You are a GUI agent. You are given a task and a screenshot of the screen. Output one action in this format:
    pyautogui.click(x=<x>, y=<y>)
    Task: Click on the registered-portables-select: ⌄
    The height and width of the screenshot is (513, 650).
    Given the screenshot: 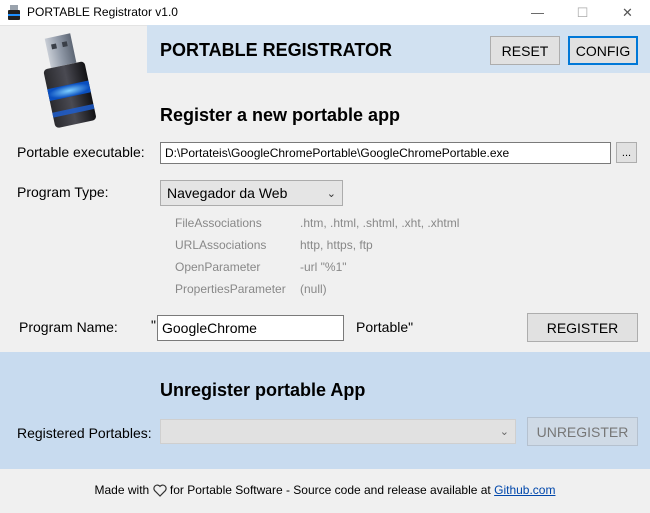 What is the action you would take?
    pyautogui.click(x=338, y=431)
    